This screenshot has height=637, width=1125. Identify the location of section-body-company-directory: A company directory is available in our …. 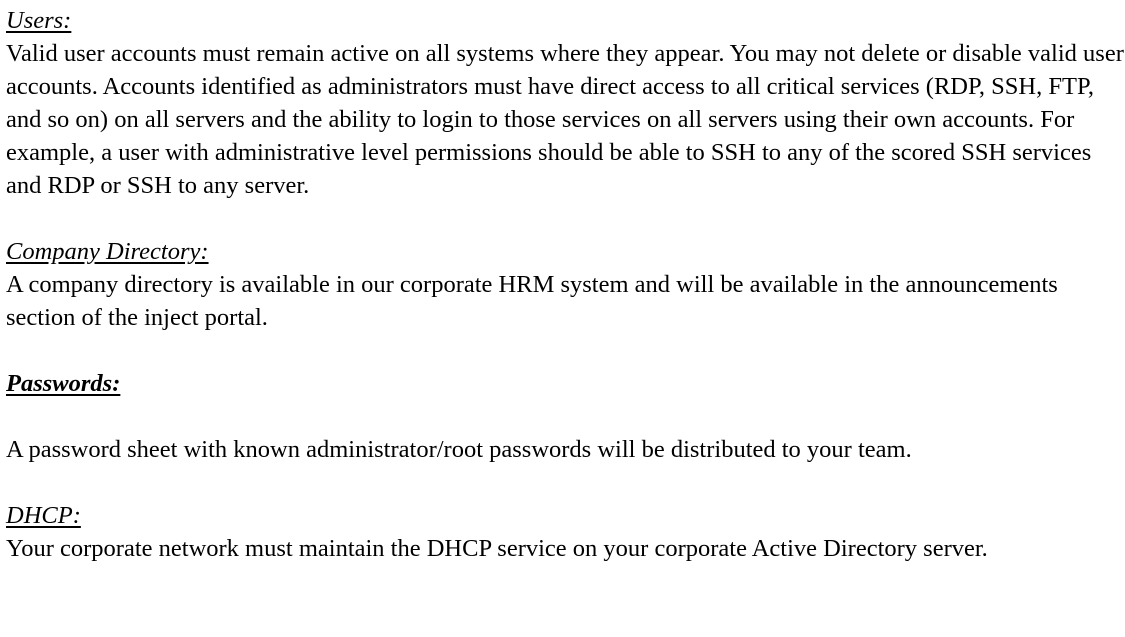
(532, 301).